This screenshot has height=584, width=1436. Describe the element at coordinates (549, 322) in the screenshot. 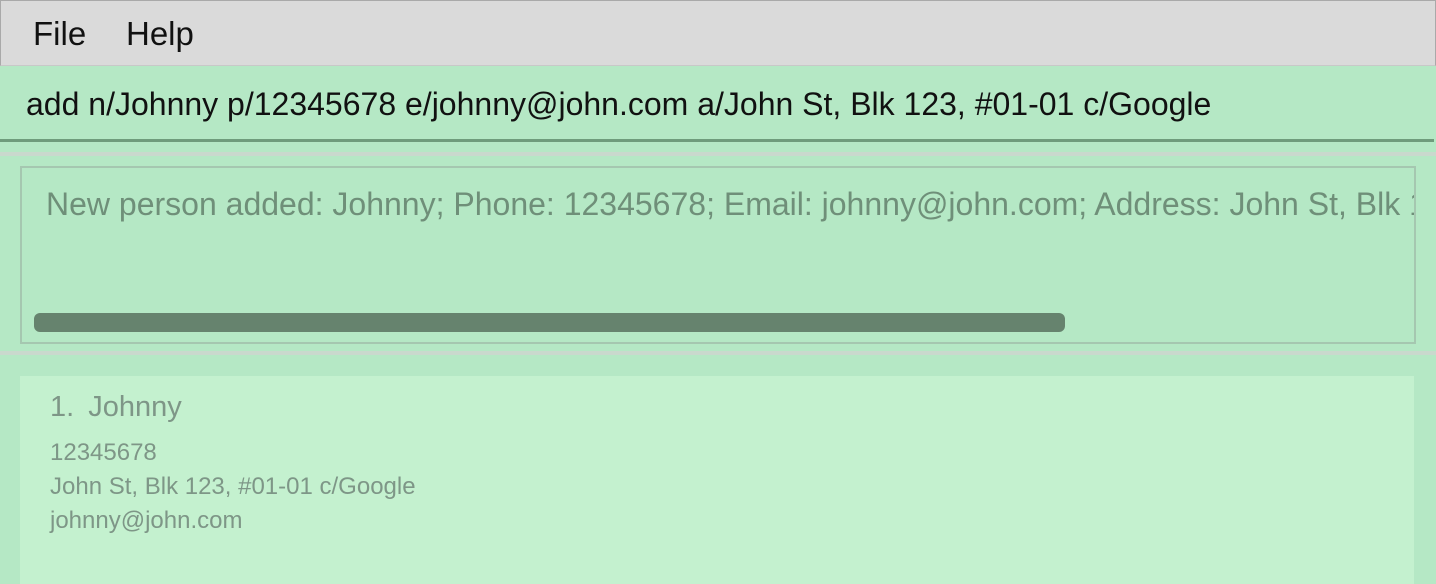

I see `horizontal-scrollbar-thumb` at that location.